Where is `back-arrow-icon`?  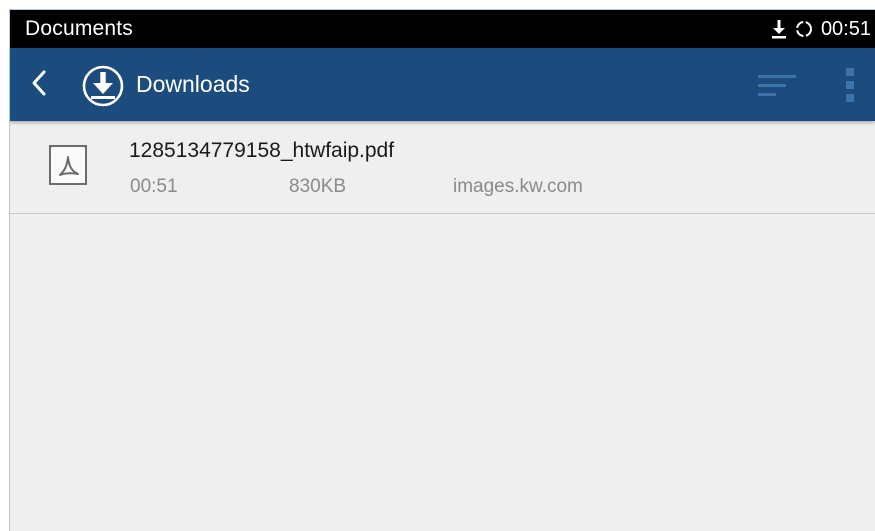 back-arrow-icon is located at coordinates (39, 85).